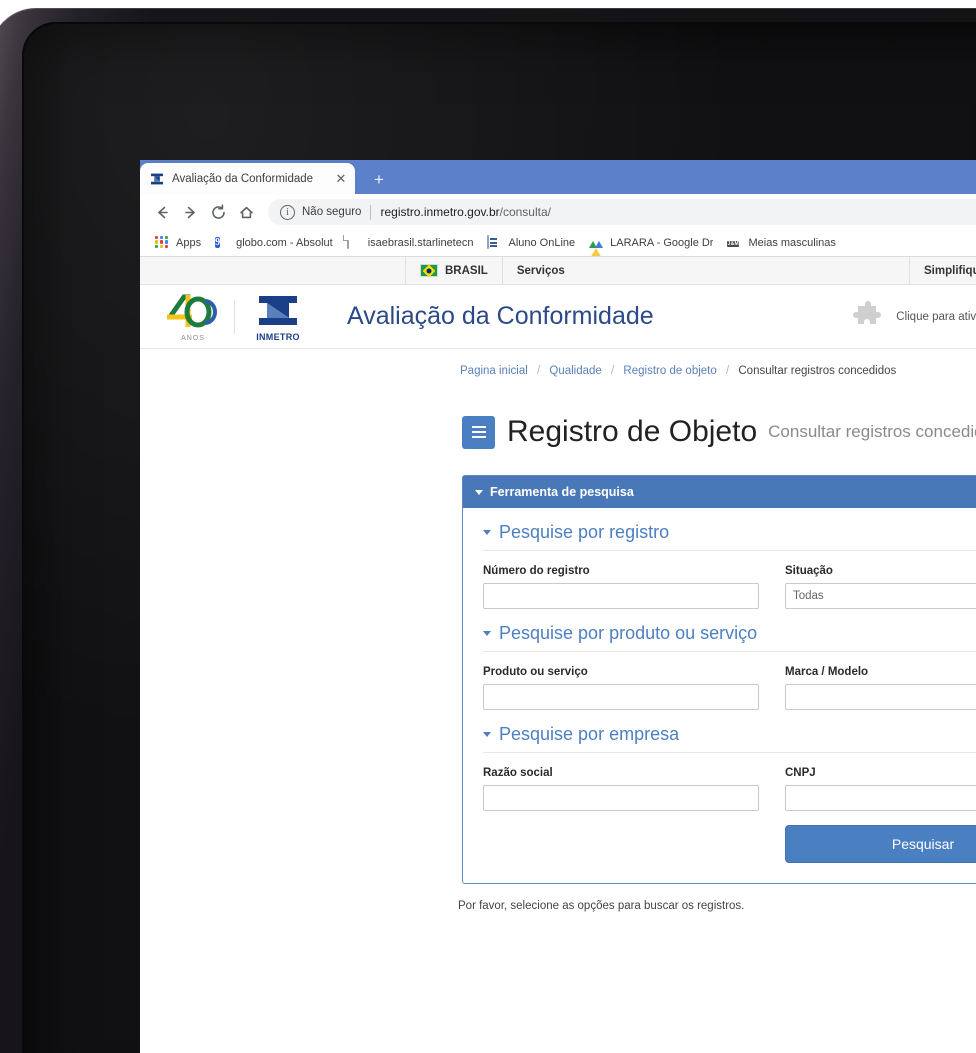 Image resolution: width=976 pixels, height=1053 pixels. Describe the element at coordinates (278, 336) in the screenshot. I see `inmetro-logo-label: INMETRO` at that location.